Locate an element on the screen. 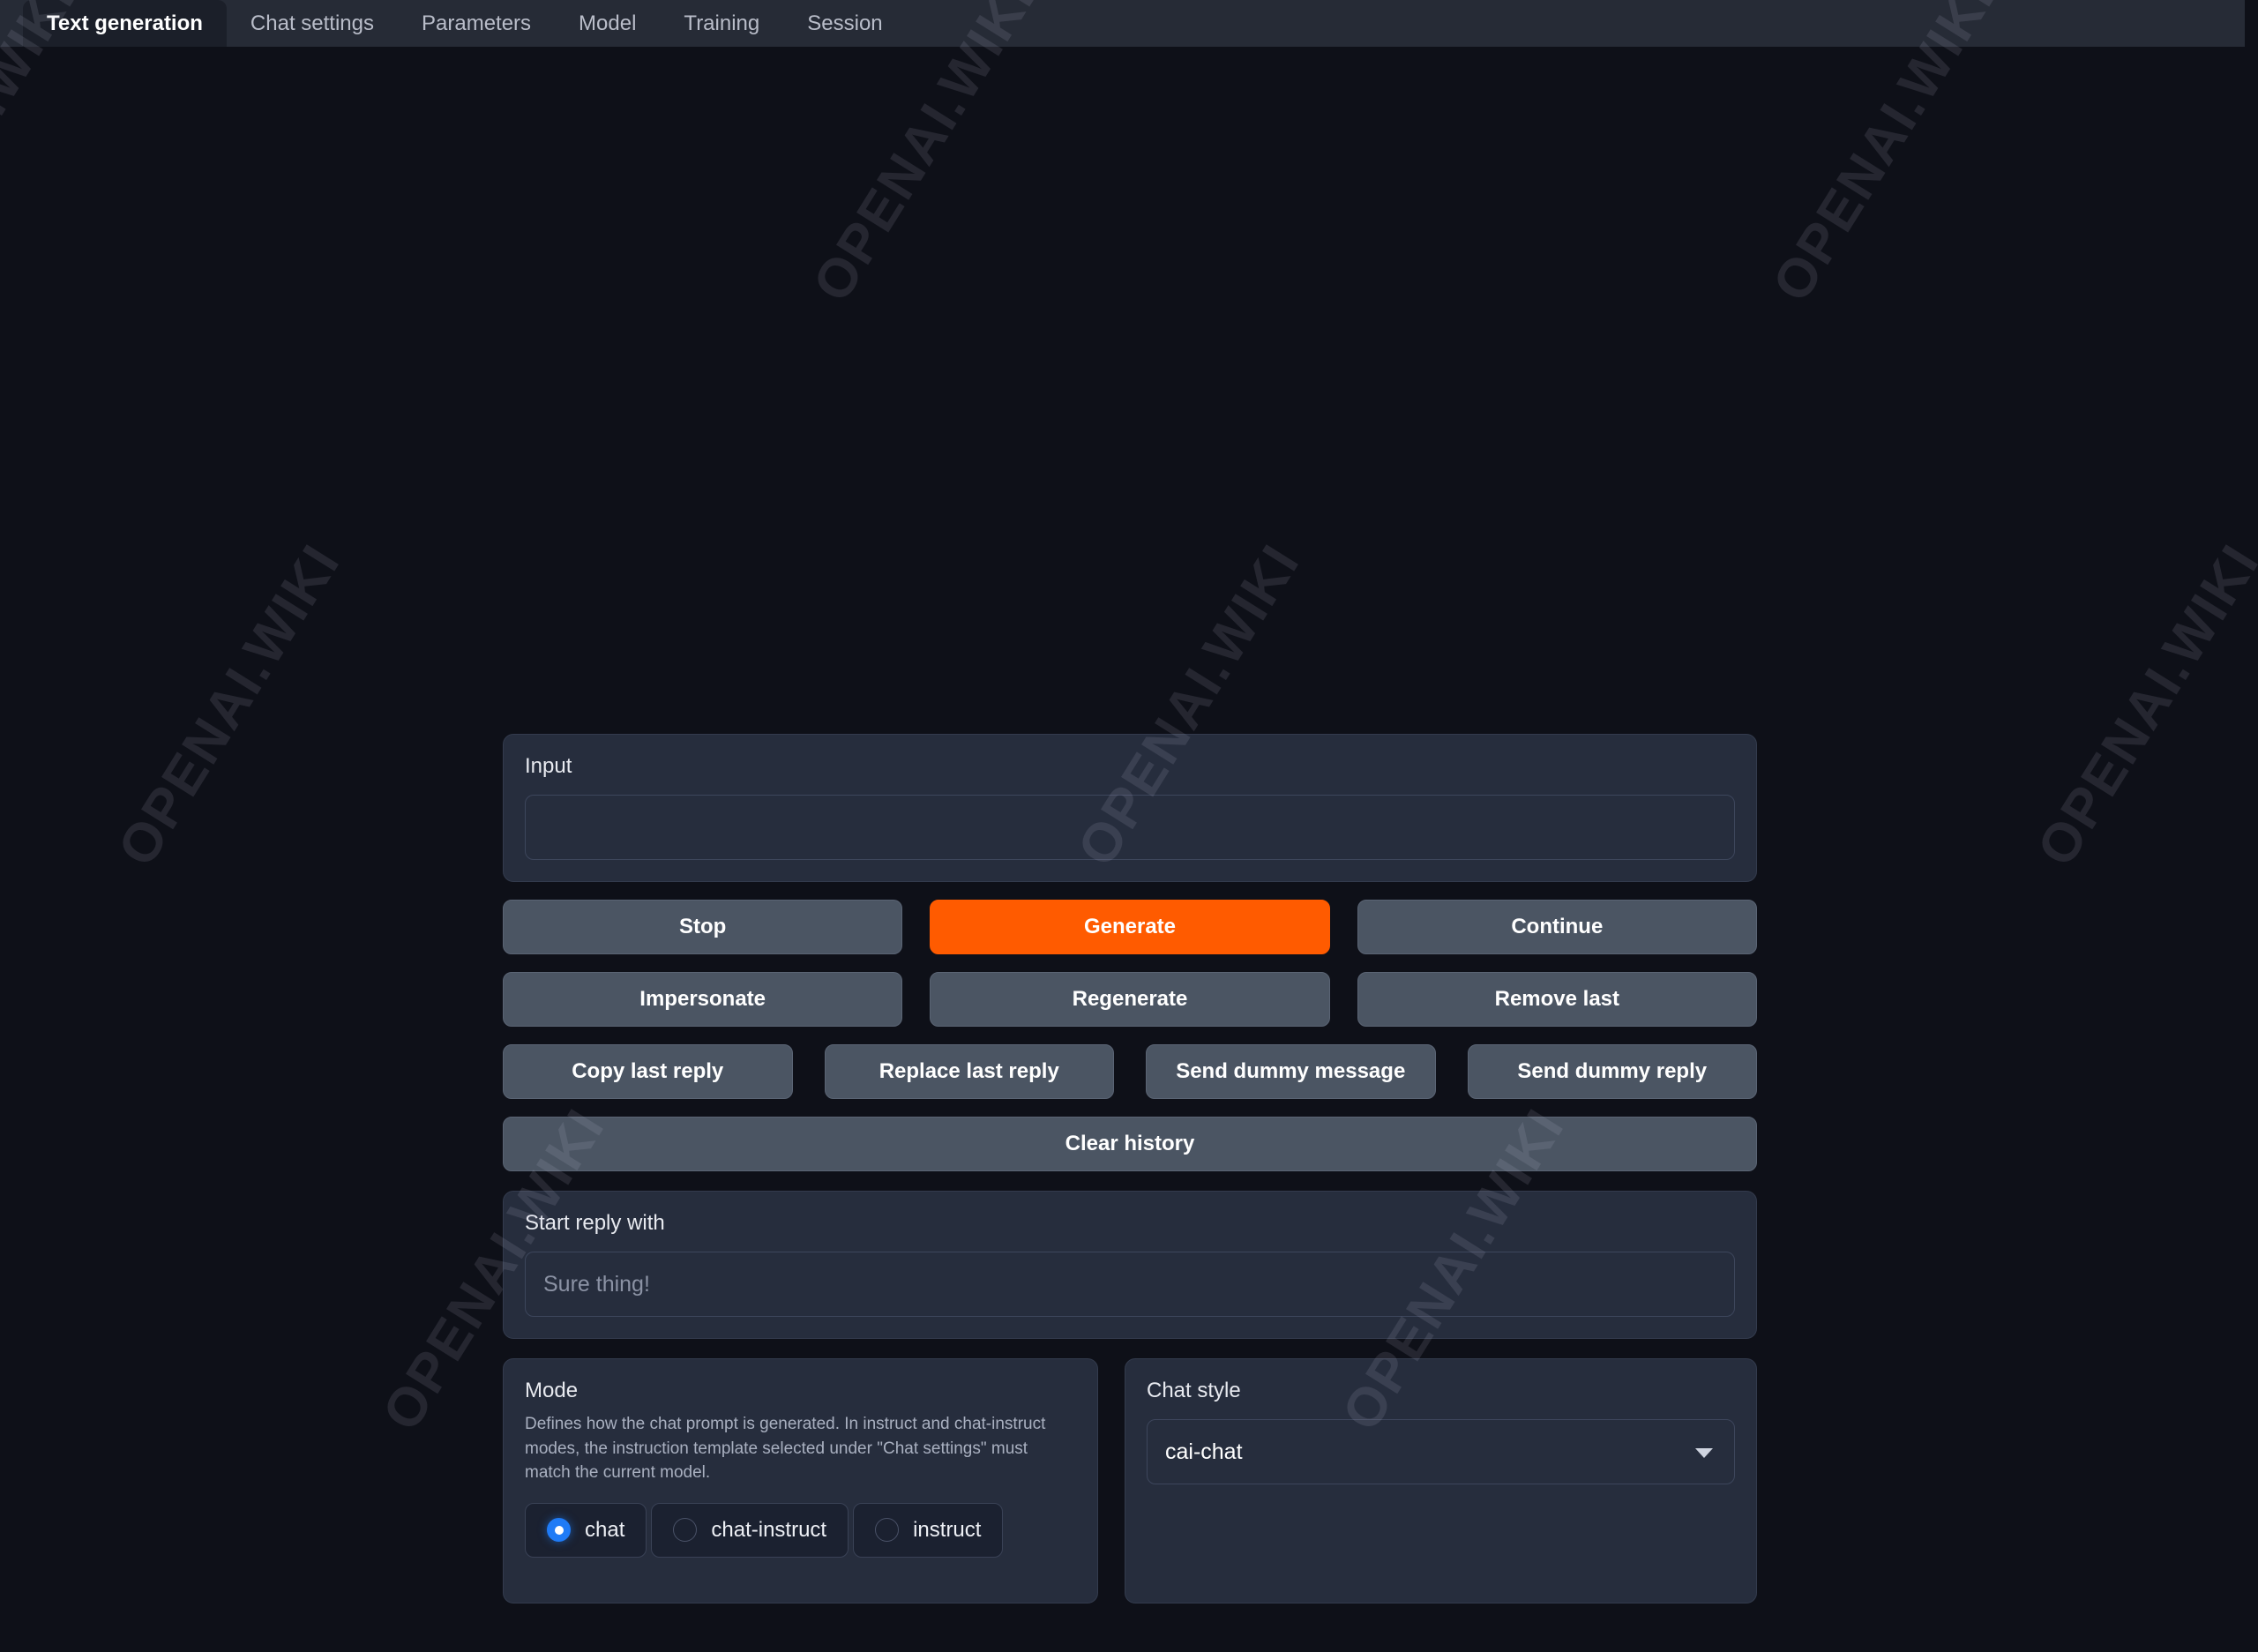 Image resolution: width=2258 pixels, height=1652 pixels. send-dummy-message-button: Send dummy message is located at coordinates (1291, 1071).